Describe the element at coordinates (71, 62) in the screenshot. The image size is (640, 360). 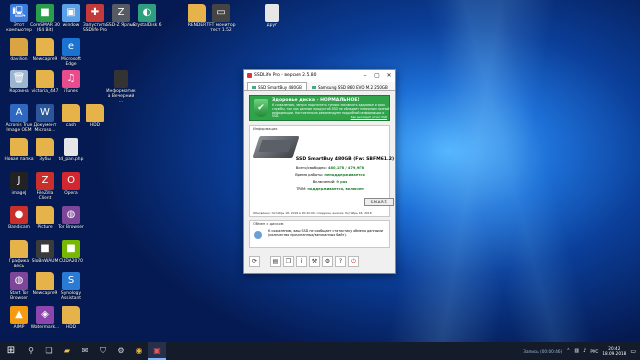
I see `desktop-icon-label: Microsoft Edge` at that location.